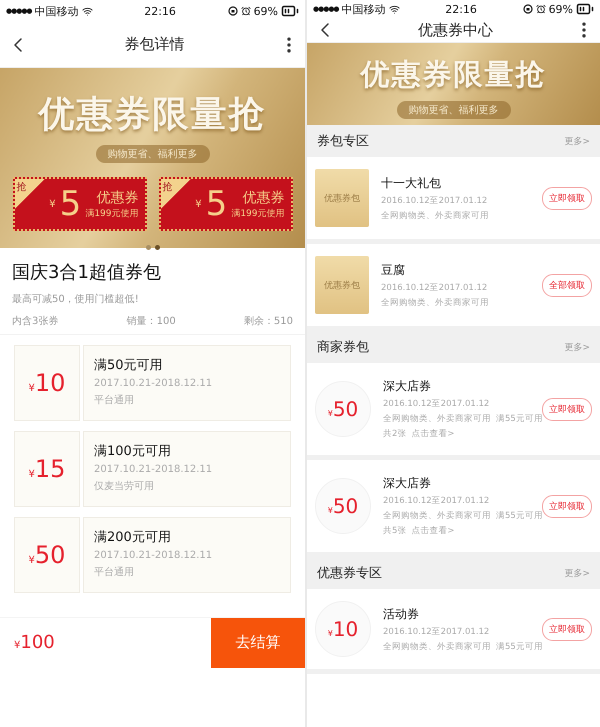 The height and width of the screenshot is (727, 600). What do you see at coordinates (455, 30) in the screenshot?
I see `page-title: 优惠券中心` at bounding box center [455, 30].